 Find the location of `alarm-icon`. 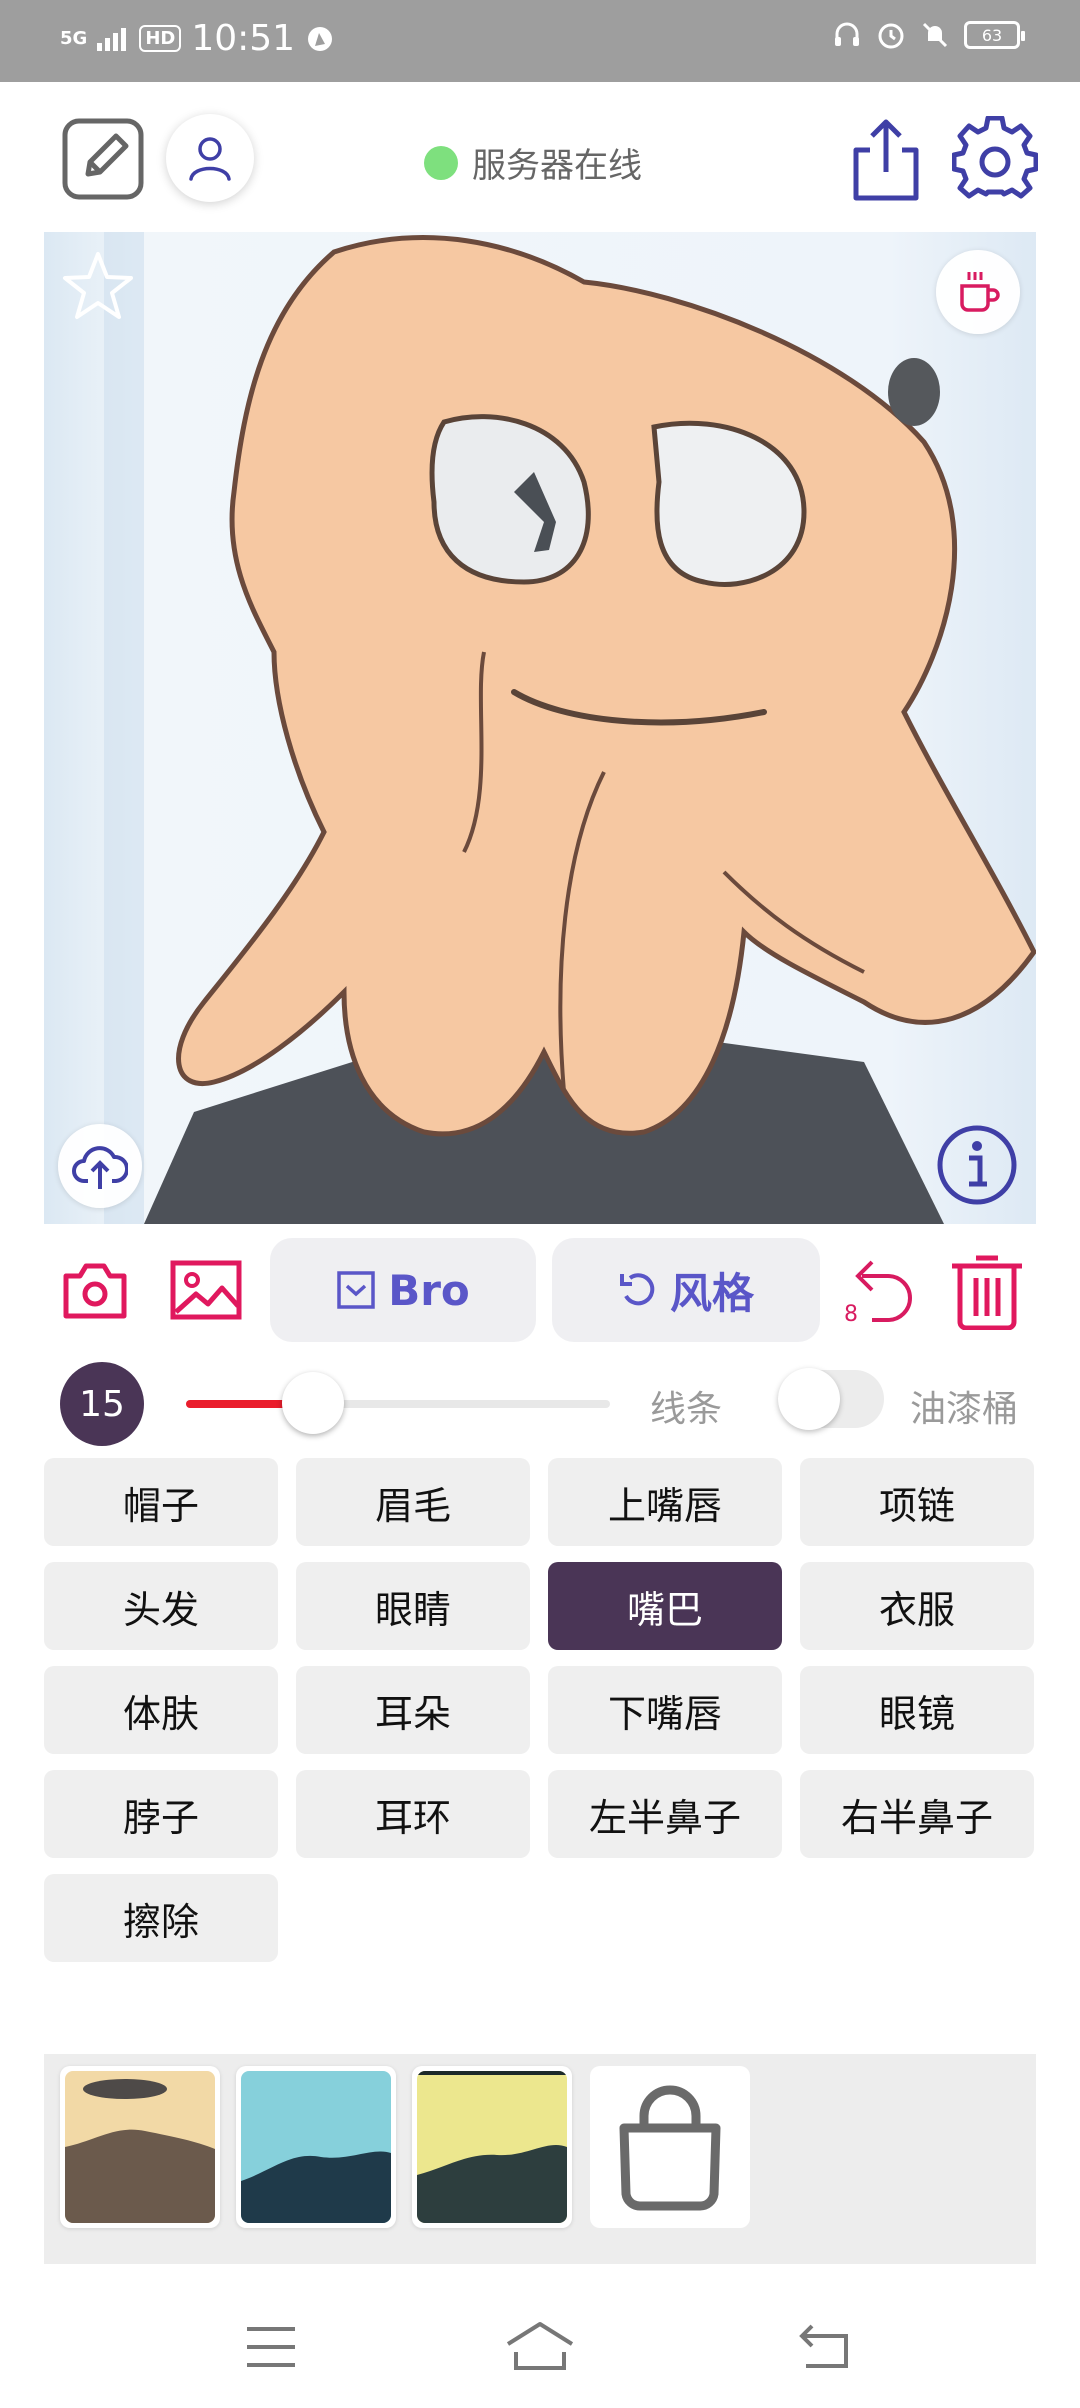

alarm-icon is located at coordinates (891, 36).